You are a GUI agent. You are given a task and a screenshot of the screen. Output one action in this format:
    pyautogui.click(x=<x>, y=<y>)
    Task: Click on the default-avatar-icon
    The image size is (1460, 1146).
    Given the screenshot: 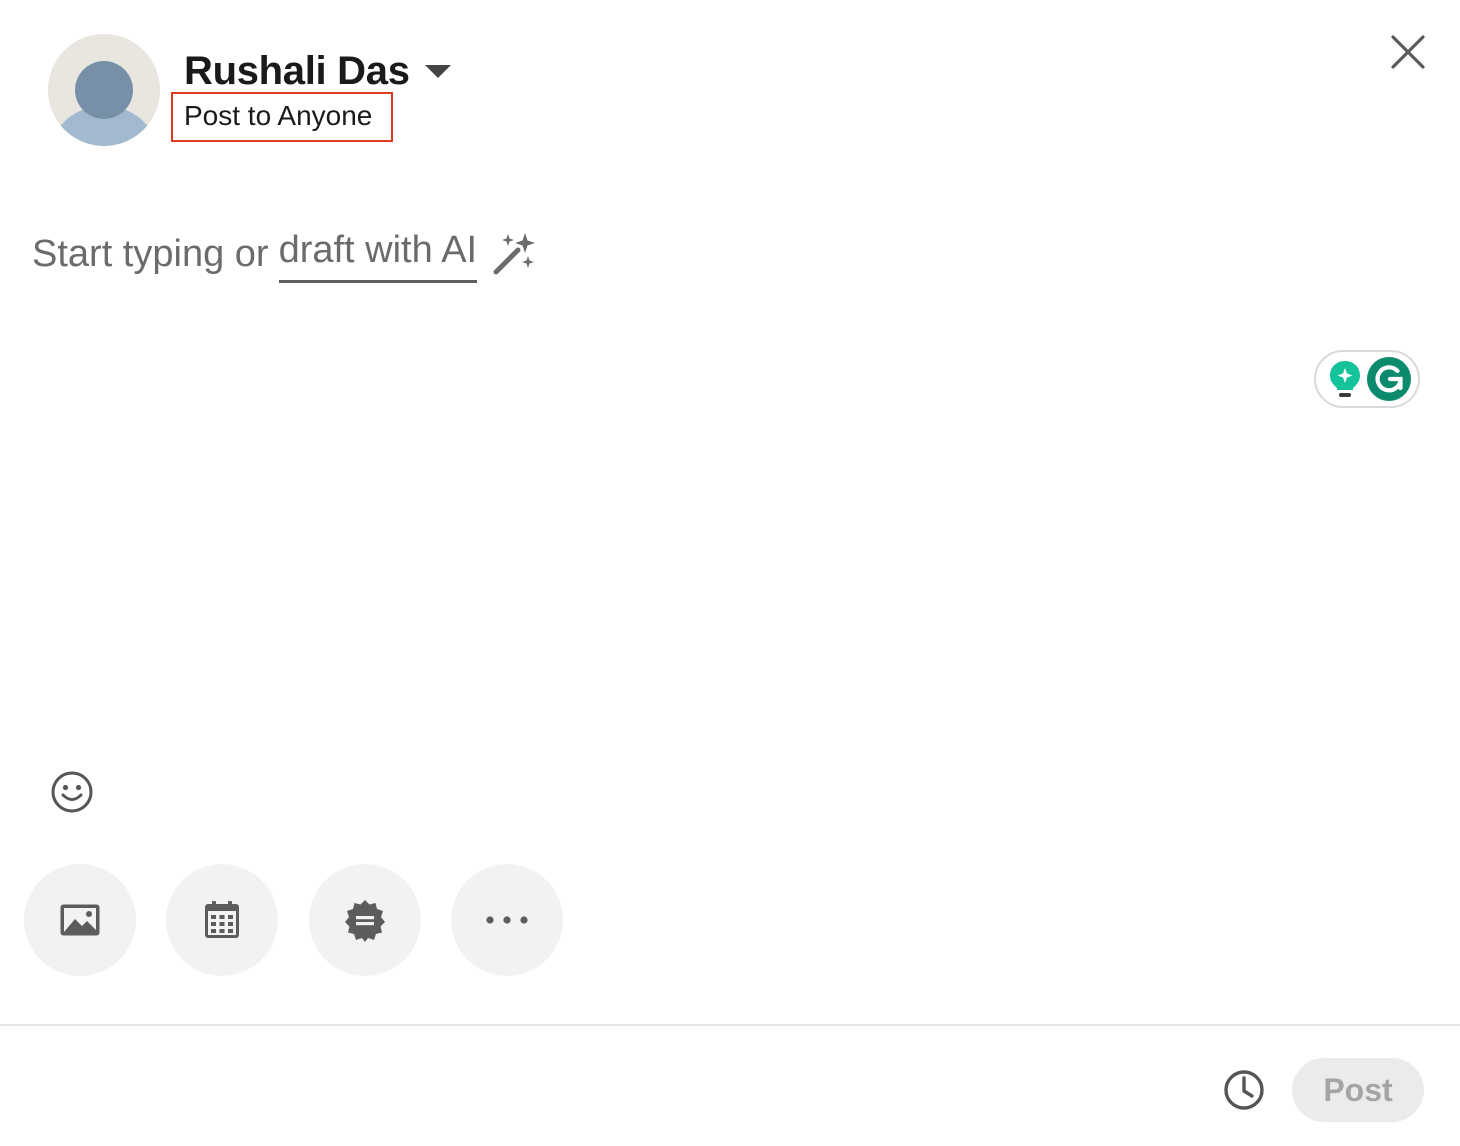 What is the action you would take?
    pyautogui.click(x=104, y=90)
    